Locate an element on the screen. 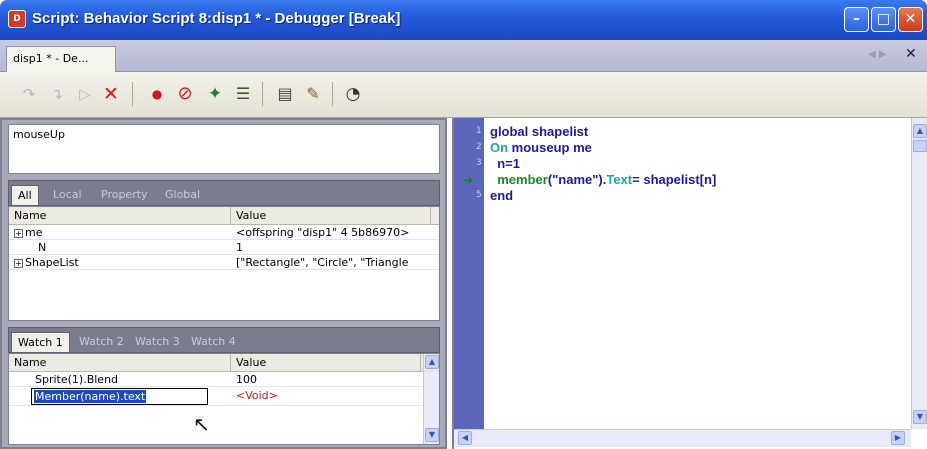 The width and height of the screenshot is (927, 449). call-stack-icon: ☰ is located at coordinates (243, 94).